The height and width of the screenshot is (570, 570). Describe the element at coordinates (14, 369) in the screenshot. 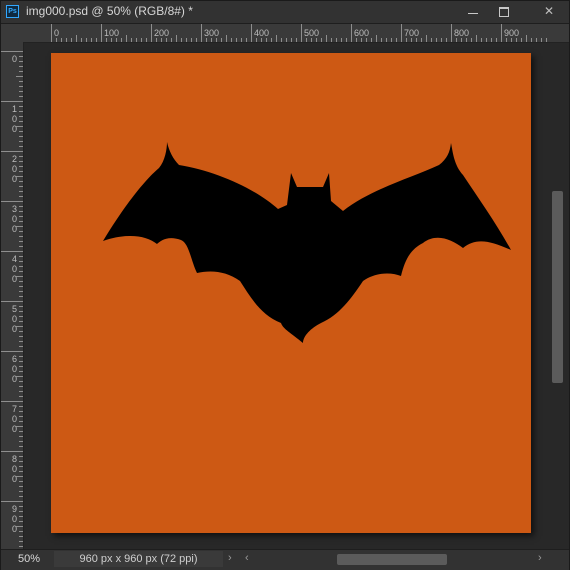

I see `ruler-label: 600` at that location.